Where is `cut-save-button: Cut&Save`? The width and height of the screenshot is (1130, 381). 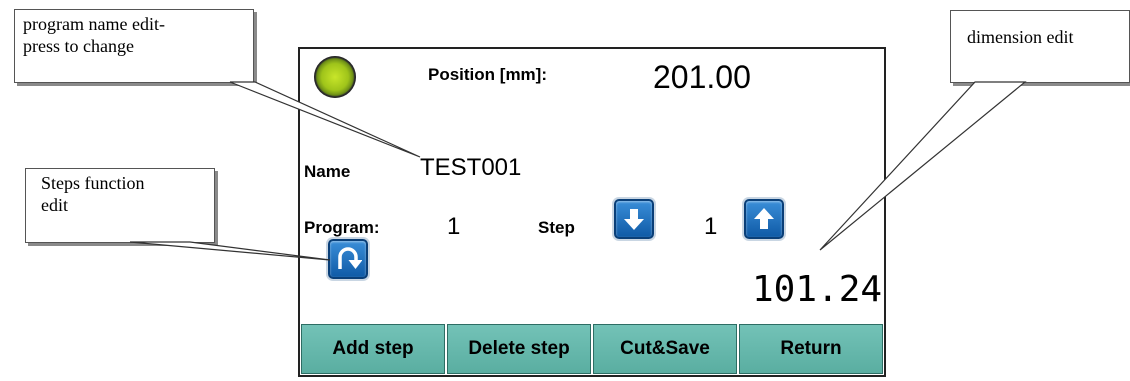
cut-save-button: Cut&Save is located at coordinates (665, 349).